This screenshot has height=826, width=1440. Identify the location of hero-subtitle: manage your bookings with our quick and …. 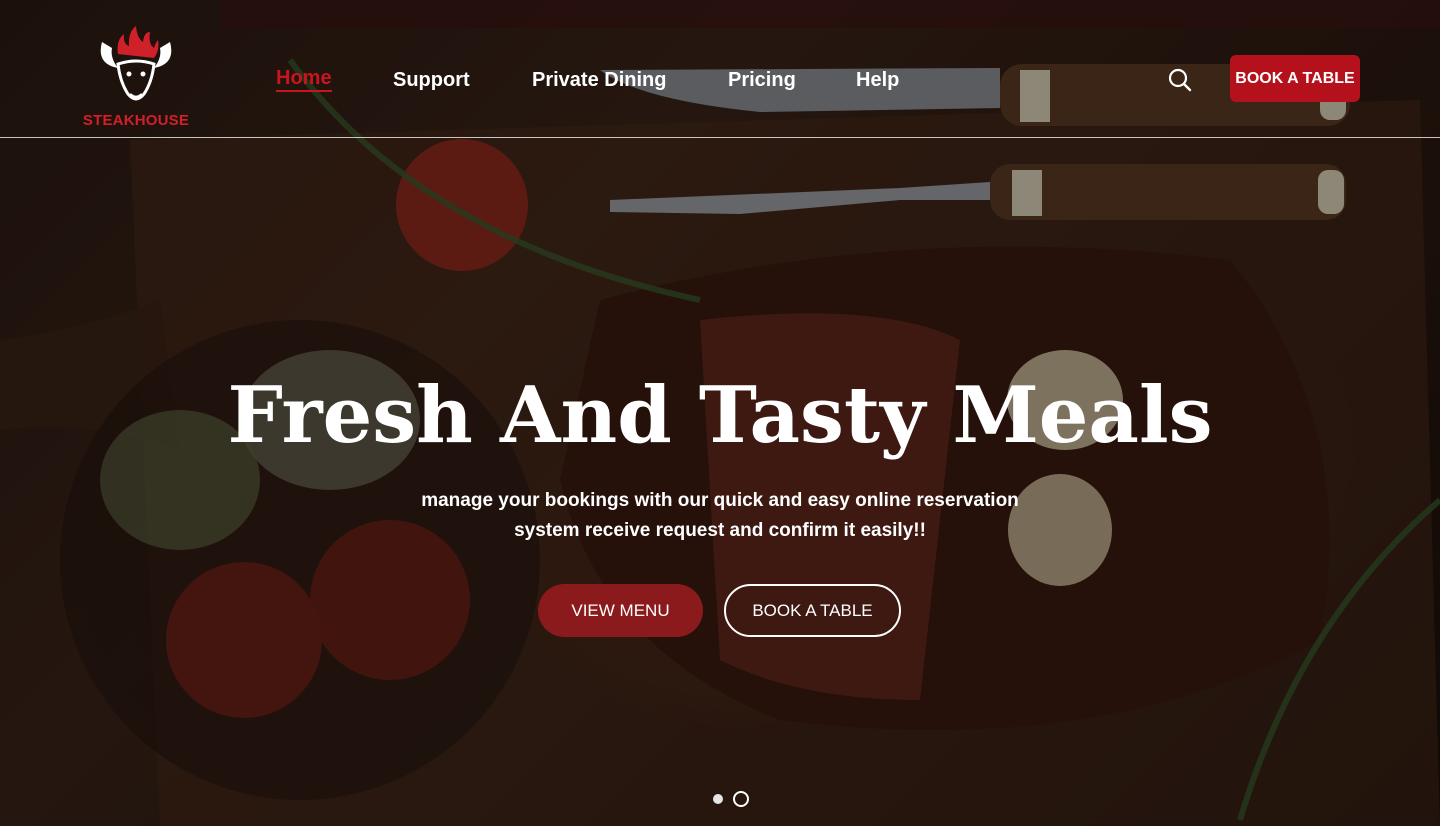
(720, 516).